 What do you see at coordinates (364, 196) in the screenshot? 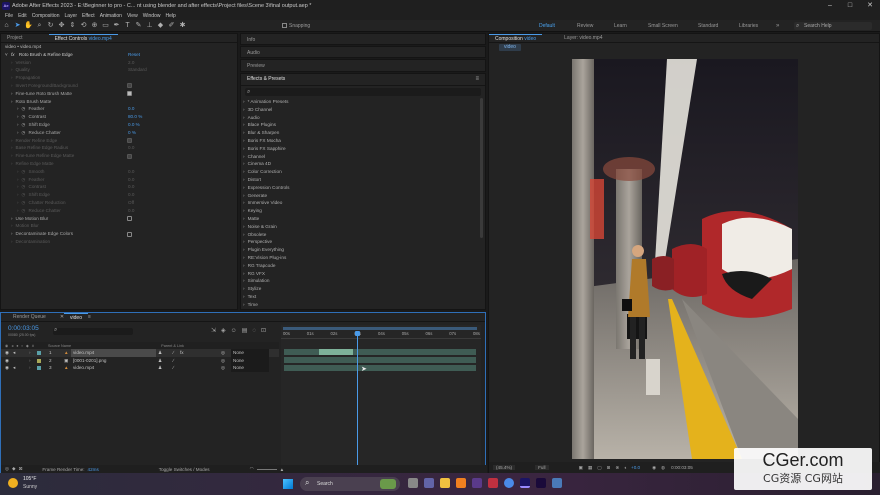
I see `effects-category-item: › Generate` at bounding box center [364, 196].